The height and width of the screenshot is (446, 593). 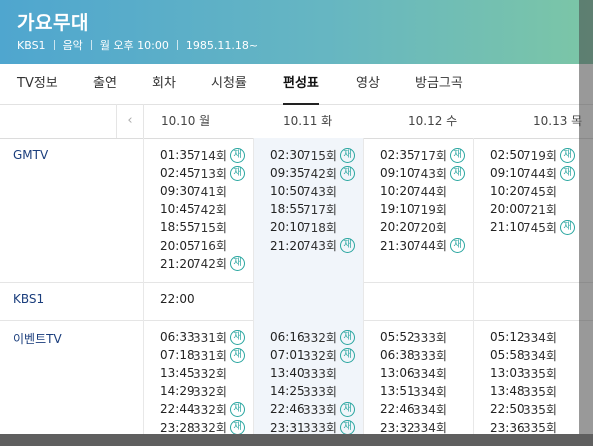 What do you see at coordinates (30, 155) in the screenshot?
I see `channel-name: GMTV` at bounding box center [30, 155].